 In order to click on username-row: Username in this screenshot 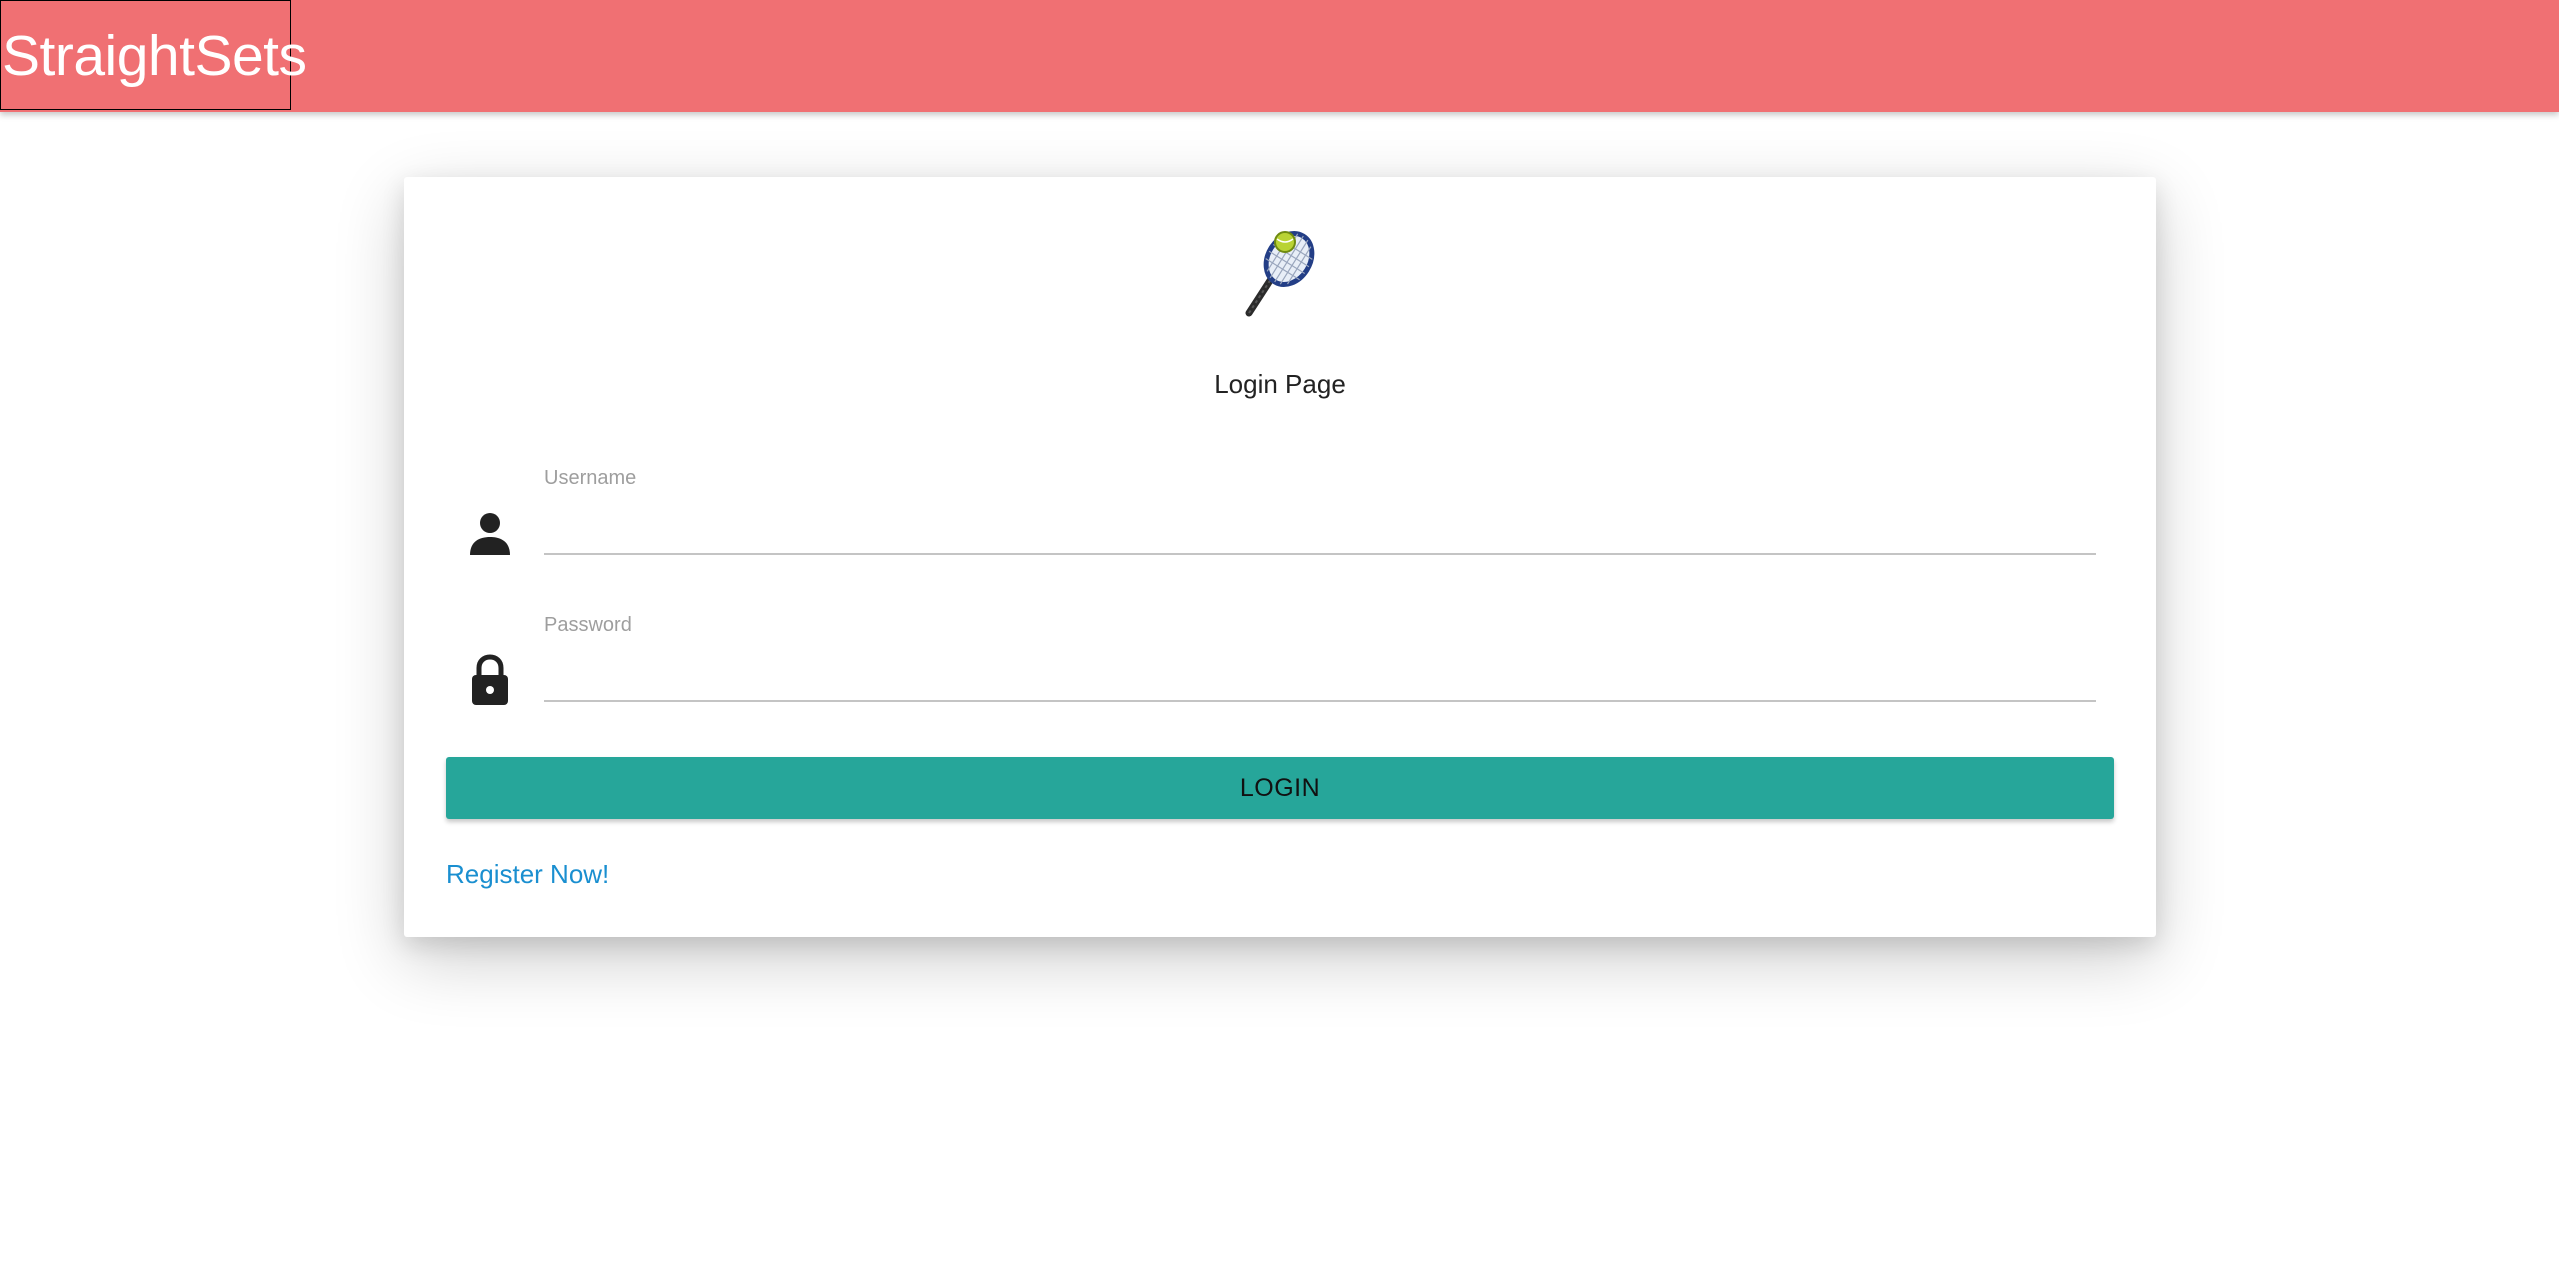, I will do `click(1280, 522)`.